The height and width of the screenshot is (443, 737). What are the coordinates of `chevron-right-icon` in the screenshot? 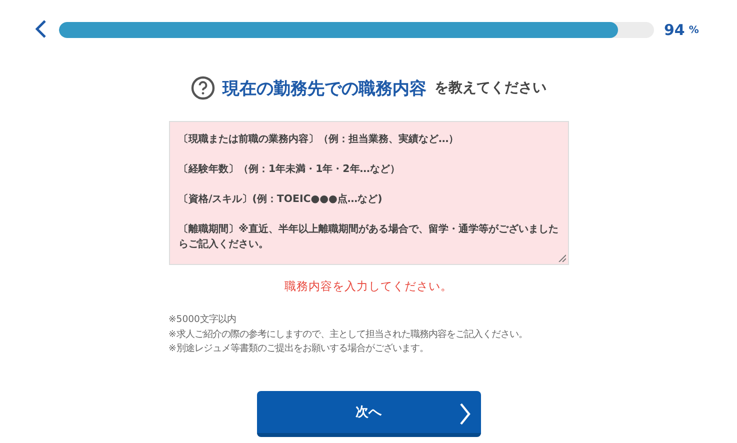 It's located at (464, 413).